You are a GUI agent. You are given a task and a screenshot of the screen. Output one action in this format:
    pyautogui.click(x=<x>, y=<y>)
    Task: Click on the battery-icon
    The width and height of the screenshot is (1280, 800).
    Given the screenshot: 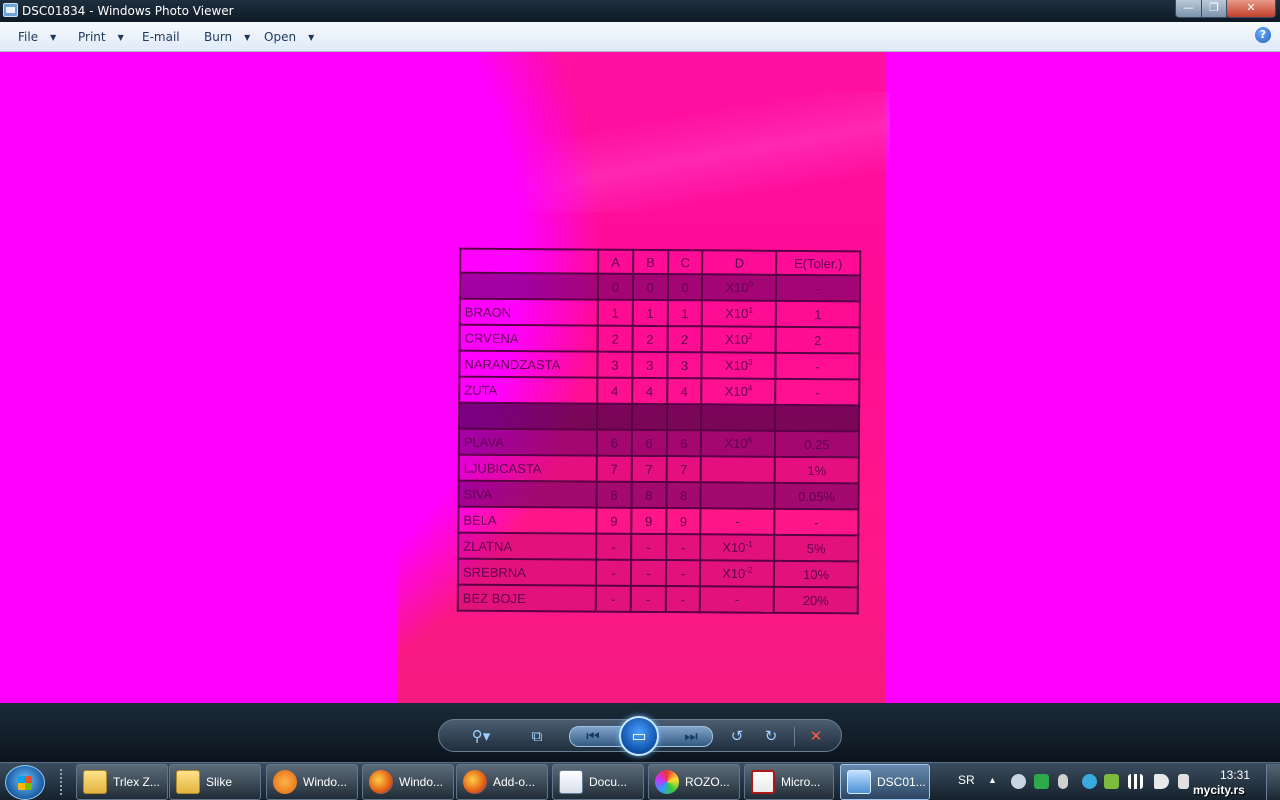 What is the action you would take?
    pyautogui.click(x=1183, y=781)
    